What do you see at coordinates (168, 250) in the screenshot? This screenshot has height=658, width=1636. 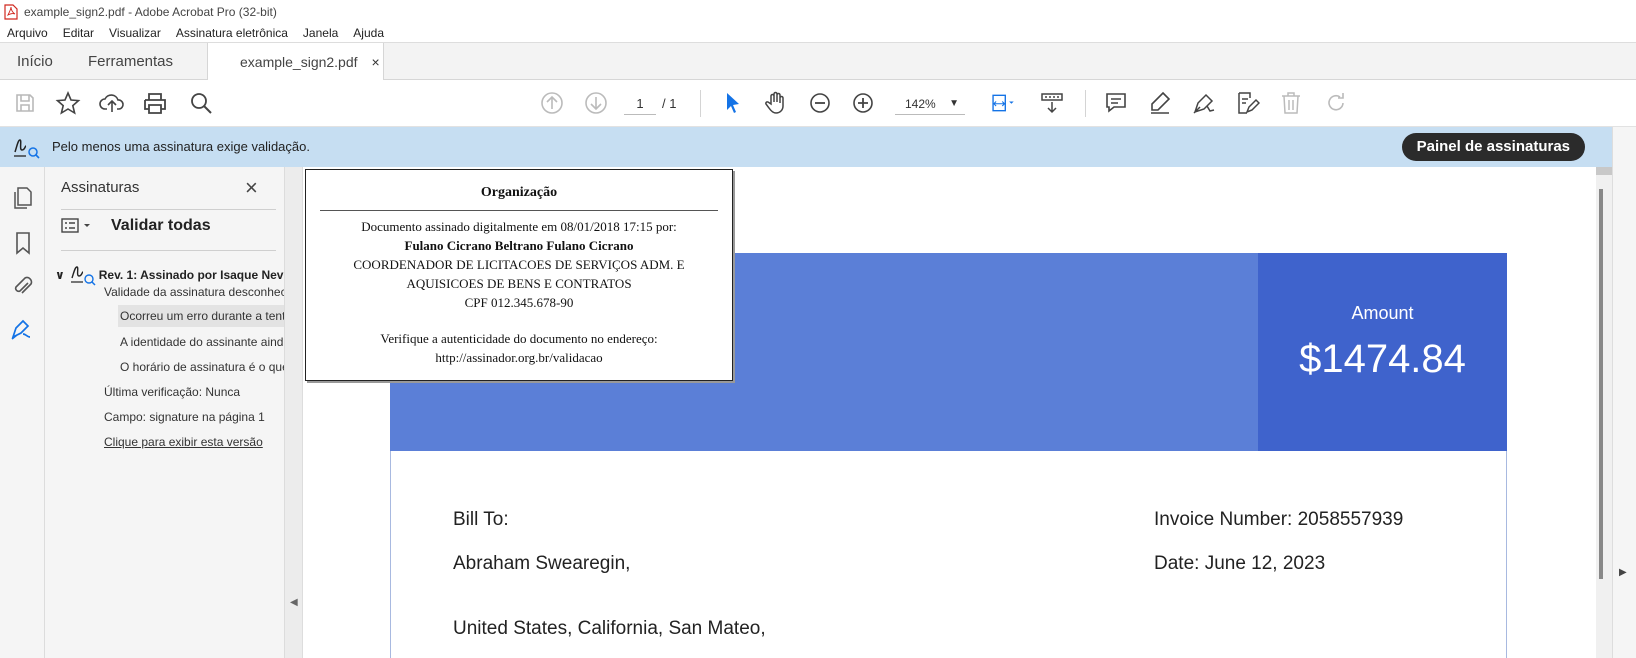 I see `divider` at bounding box center [168, 250].